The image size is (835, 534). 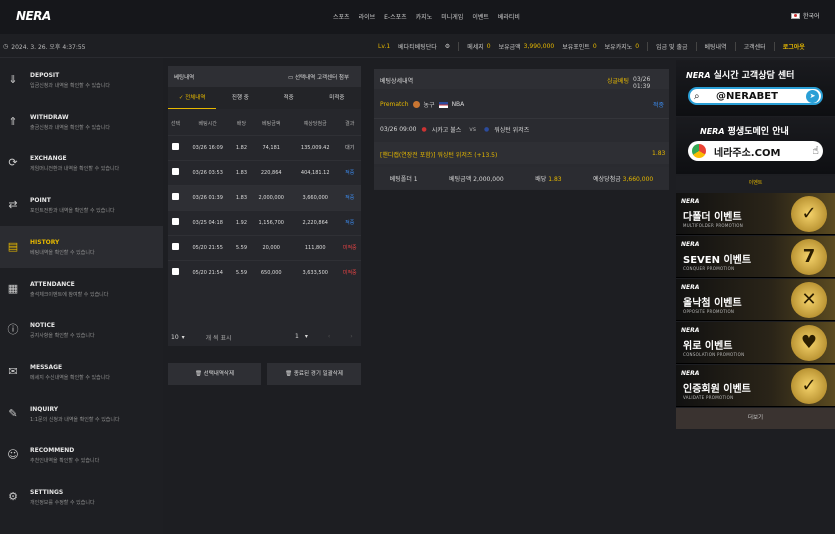 I want to click on per-page-select: 10 ▾ 개 씩 표시, so click(x=201, y=337).